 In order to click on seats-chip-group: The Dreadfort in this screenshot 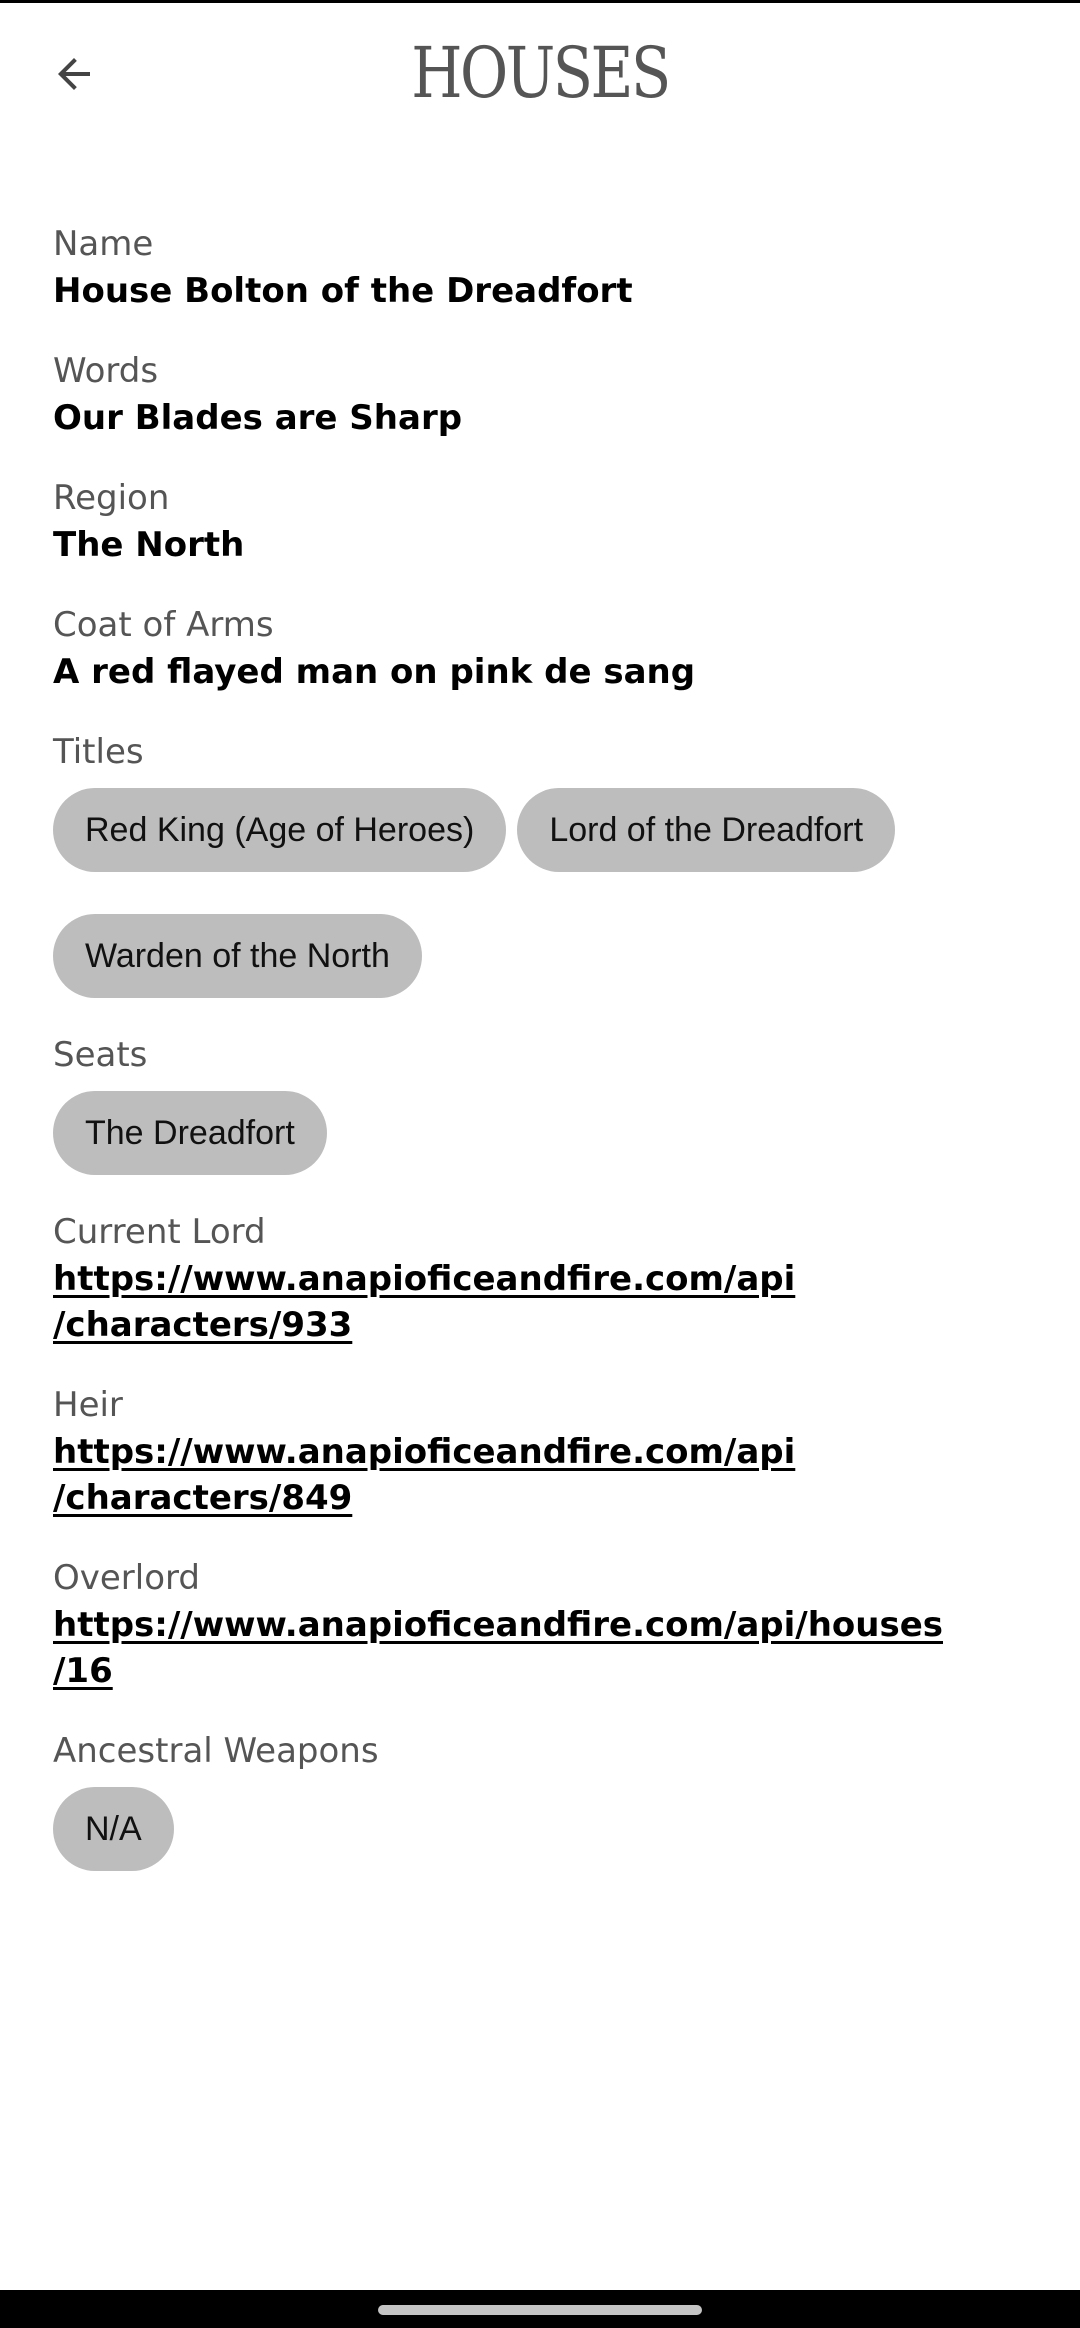, I will do `click(543, 1133)`.